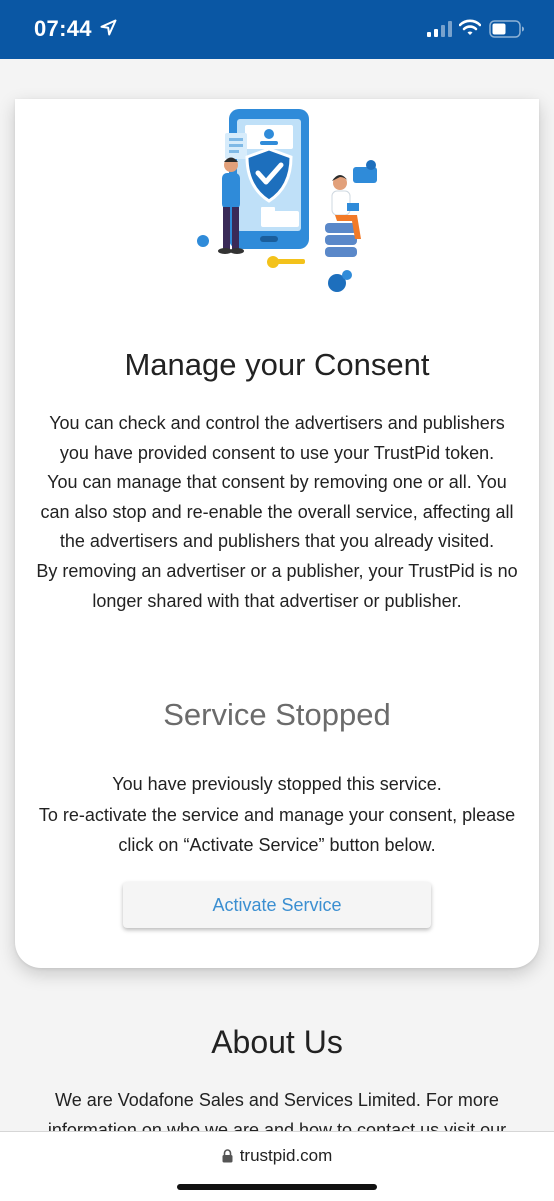 This screenshot has width=554, height=1201. What do you see at coordinates (287, 200) in the screenshot?
I see `privacy-shield-illustration` at bounding box center [287, 200].